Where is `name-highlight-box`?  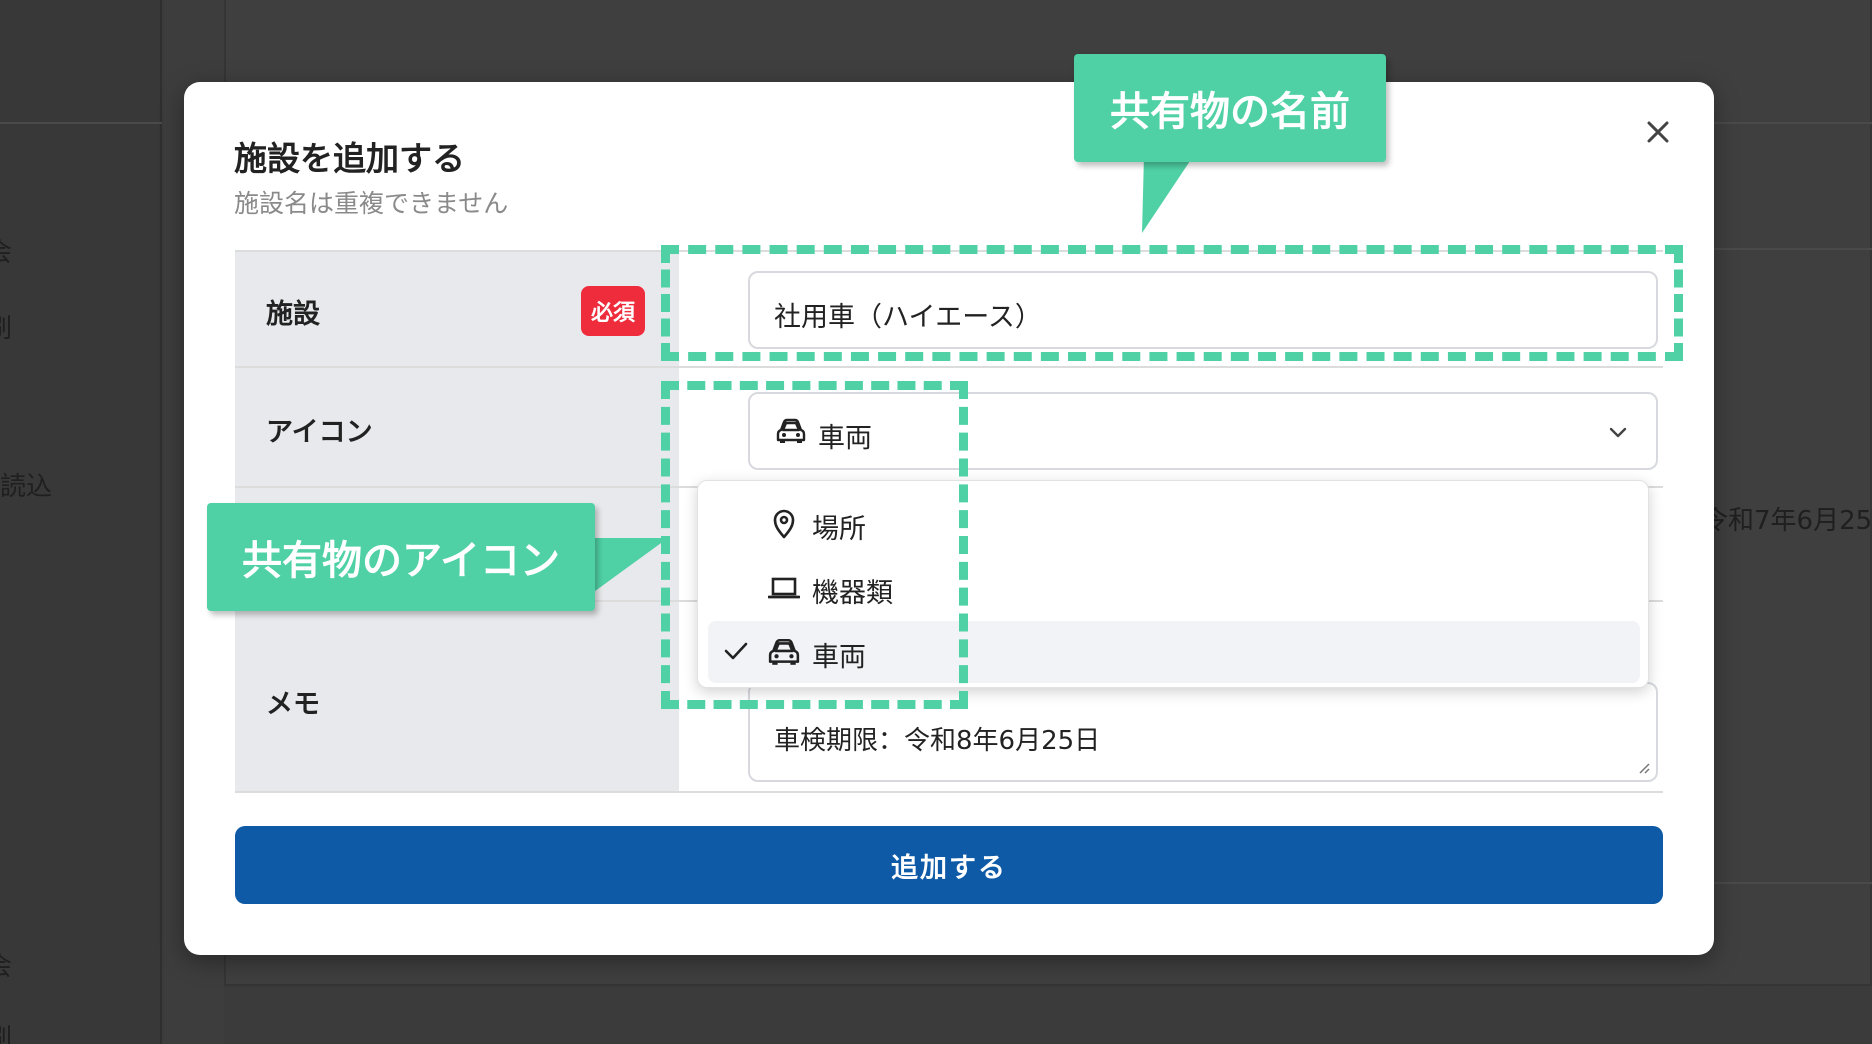
name-highlight-box is located at coordinates (1172, 303).